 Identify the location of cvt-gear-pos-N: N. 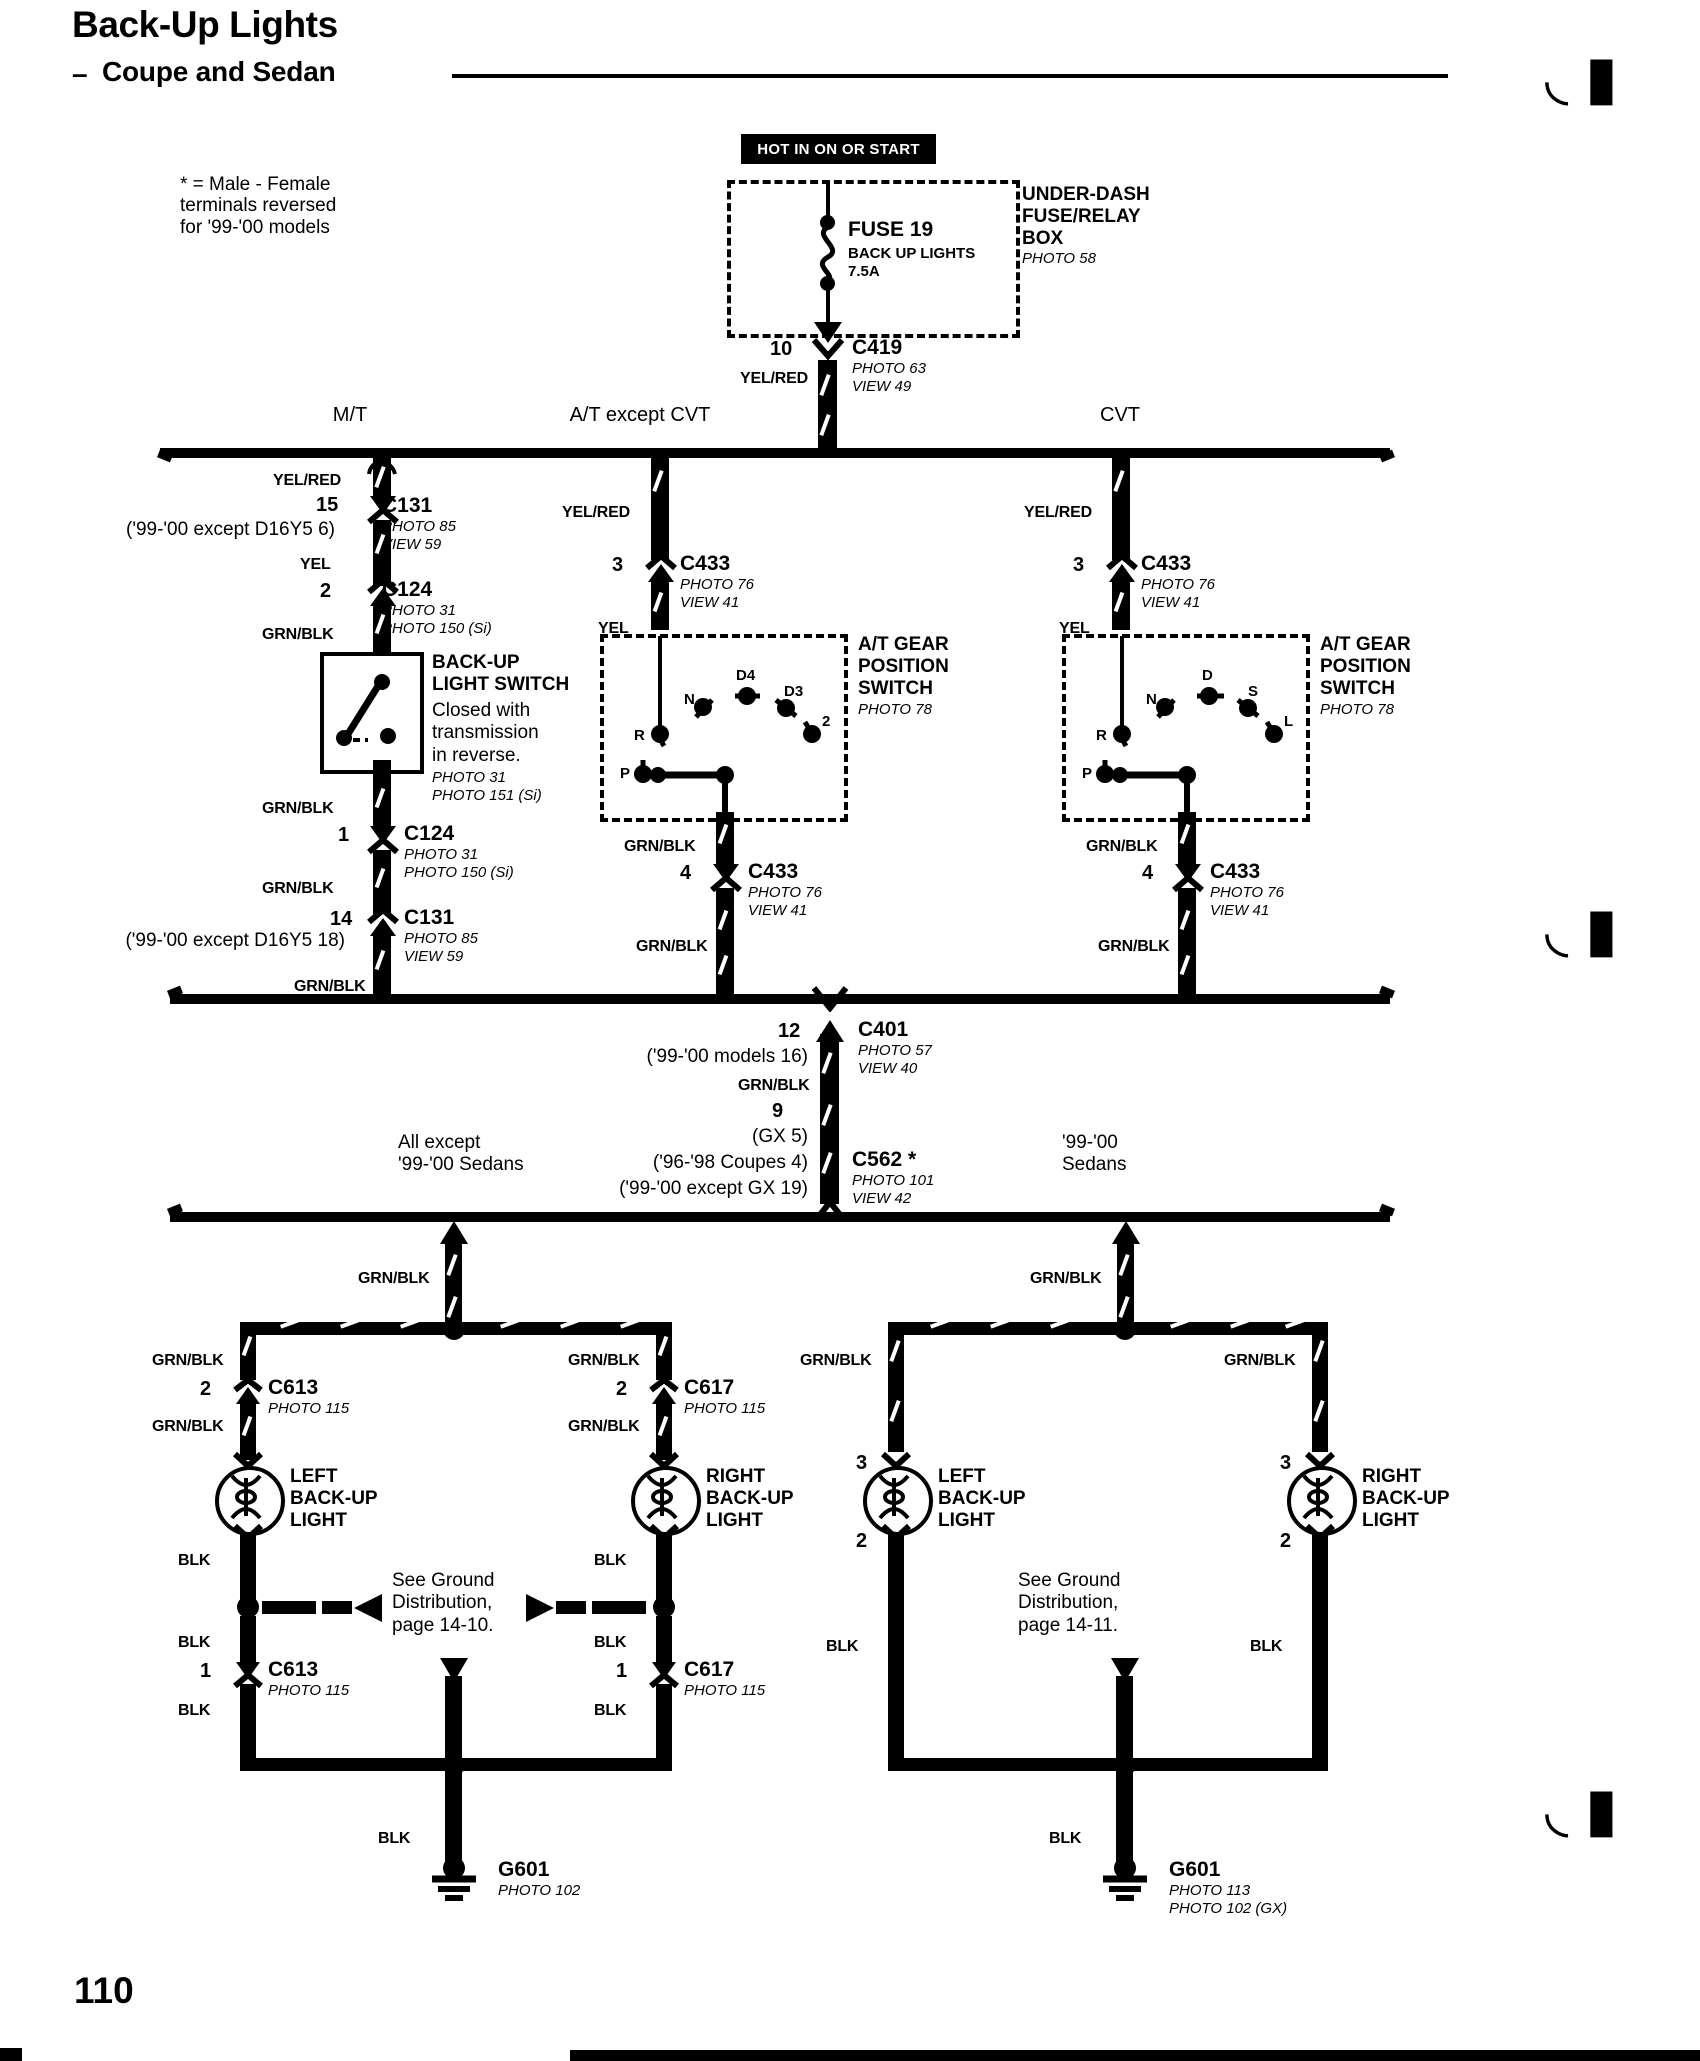
(1151, 699).